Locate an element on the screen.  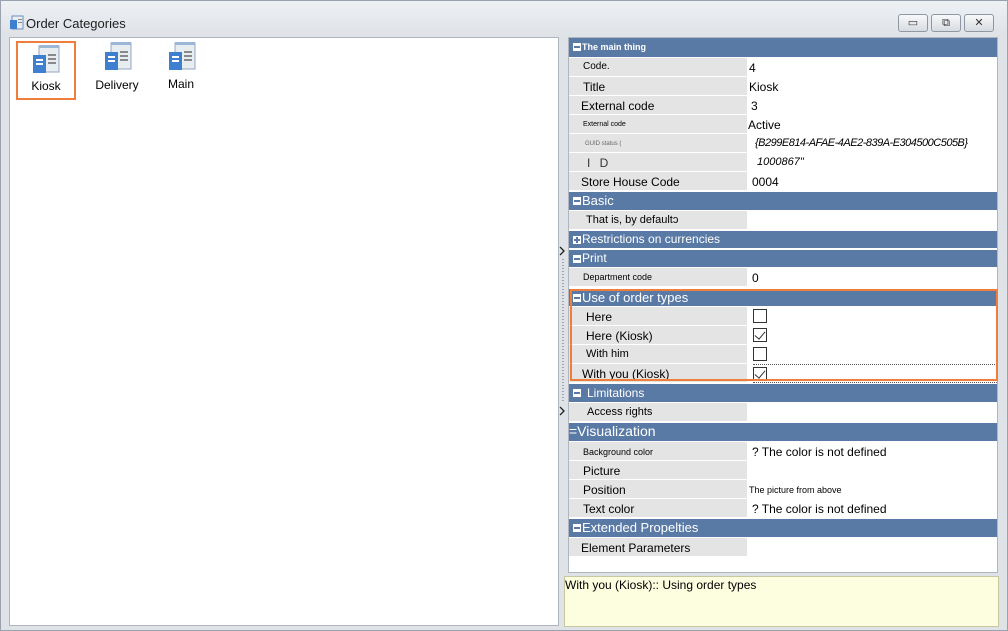
restore-icon: ⧉ is located at coordinates (946, 23).